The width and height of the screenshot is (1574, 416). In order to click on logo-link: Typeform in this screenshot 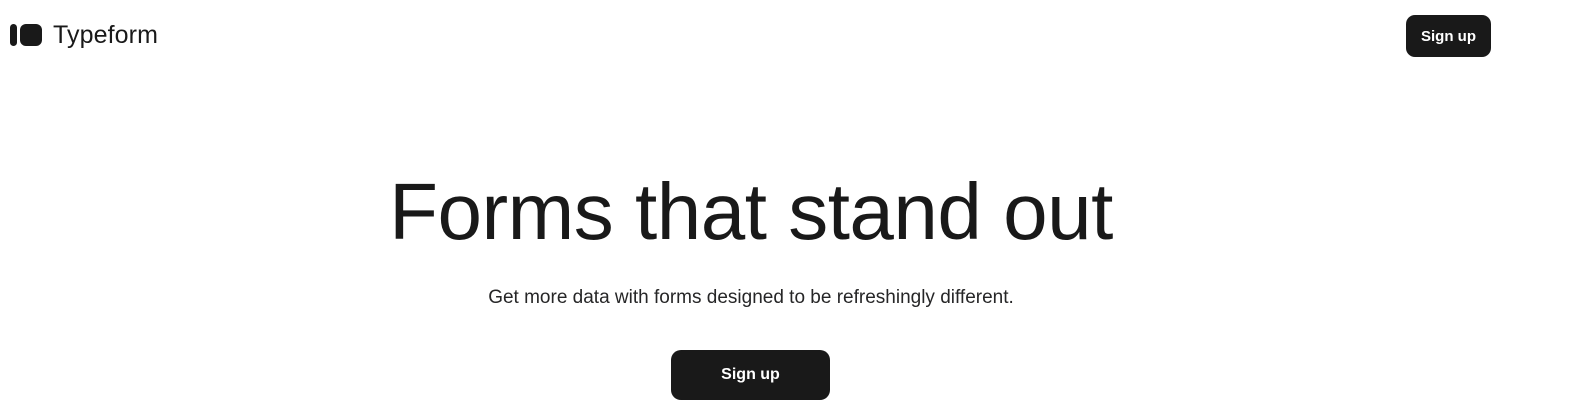, I will do `click(84, 35)`.